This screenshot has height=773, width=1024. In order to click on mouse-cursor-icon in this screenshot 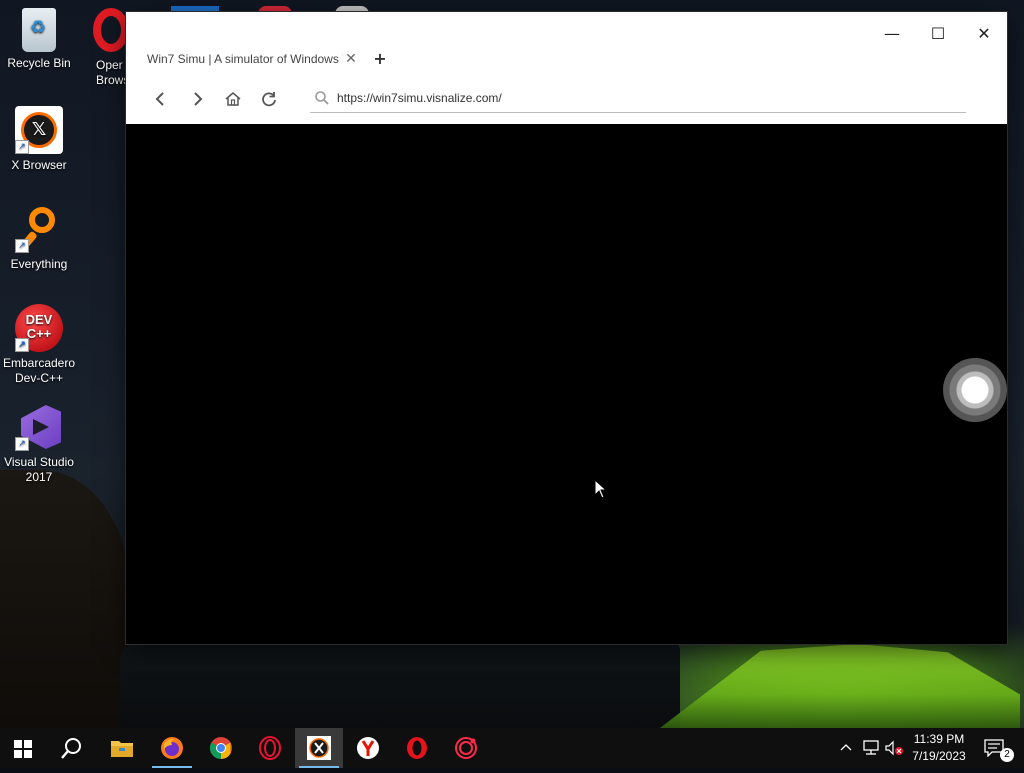, I will do `click(601, 489)`.